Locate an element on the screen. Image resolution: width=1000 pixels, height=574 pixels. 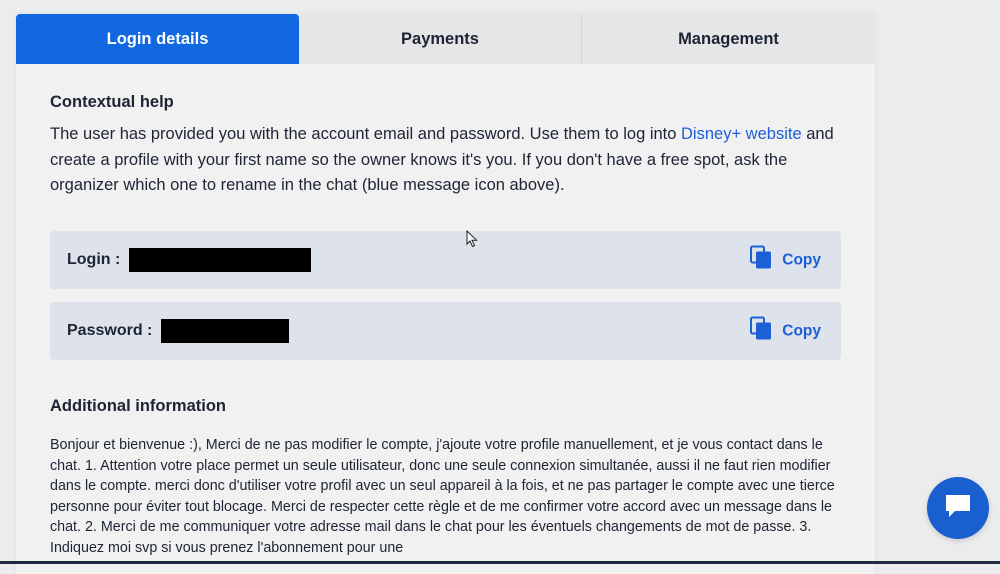
tab-payments: Payments is located at coordinates (440, 39).